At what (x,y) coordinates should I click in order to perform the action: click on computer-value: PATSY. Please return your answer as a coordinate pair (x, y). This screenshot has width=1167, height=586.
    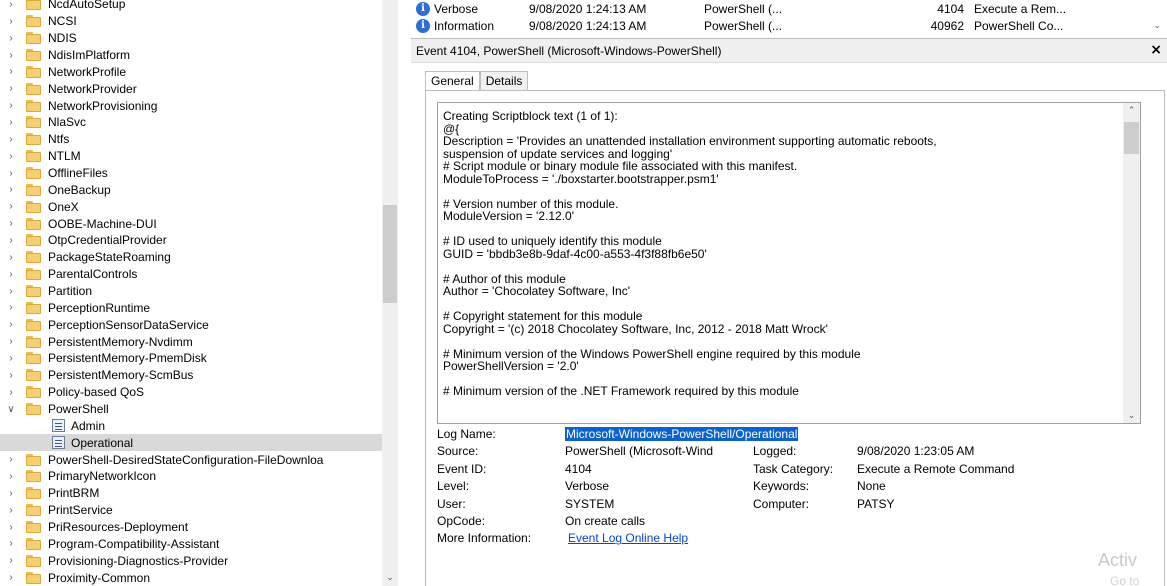
    Looking at the image, I should click on (876, 504).